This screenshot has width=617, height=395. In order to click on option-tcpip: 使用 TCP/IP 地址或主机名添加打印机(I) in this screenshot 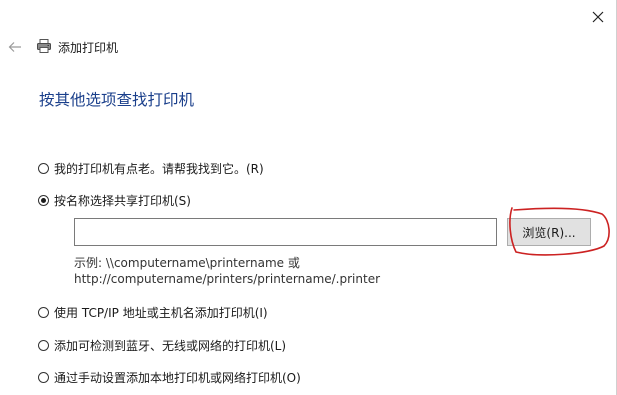, I will do `click(153, 312)`.